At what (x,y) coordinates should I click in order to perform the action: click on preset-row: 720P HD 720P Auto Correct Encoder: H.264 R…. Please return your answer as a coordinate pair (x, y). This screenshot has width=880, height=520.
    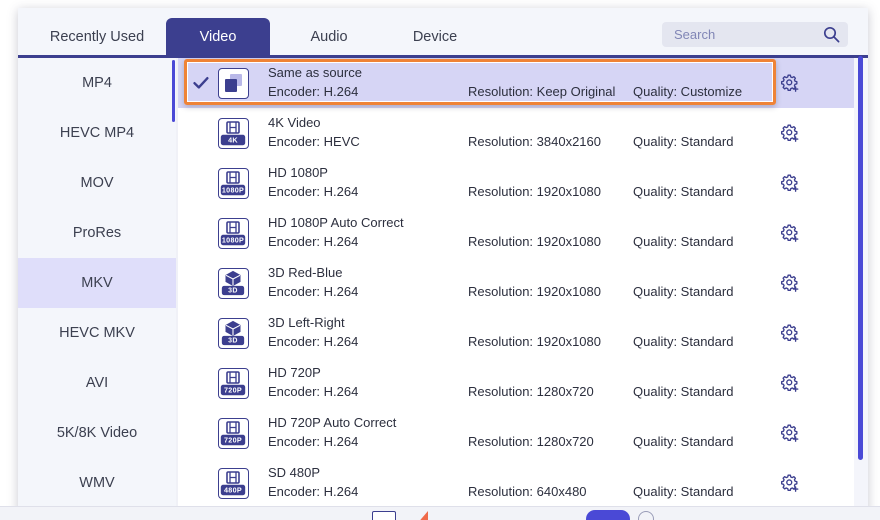
    Looking at the image, I should click on (516, 433).